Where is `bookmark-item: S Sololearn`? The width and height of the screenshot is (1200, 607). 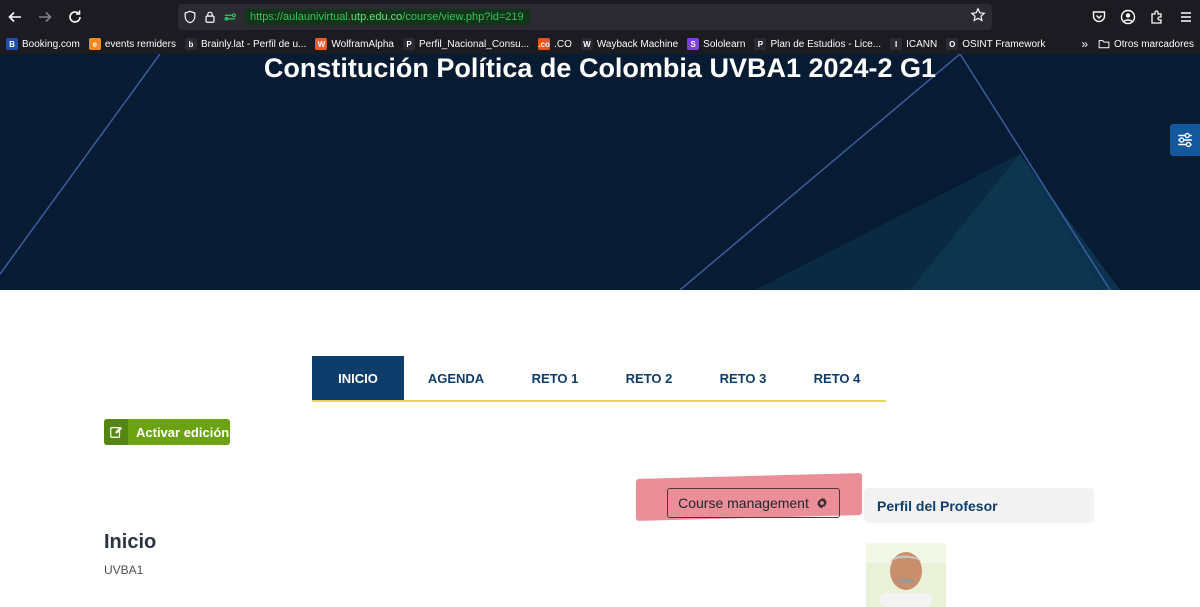 bookmark-item: S Sololearn is located at coordinates (716, 44).